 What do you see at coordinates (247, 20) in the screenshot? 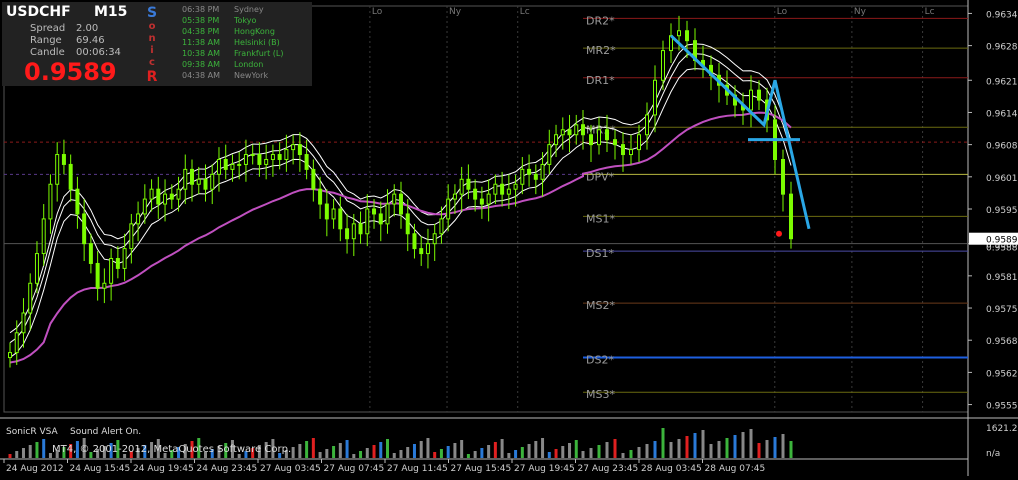
I see `session-clock-row: 05:38 PM Tokyo` at bounding box center [247, 20].